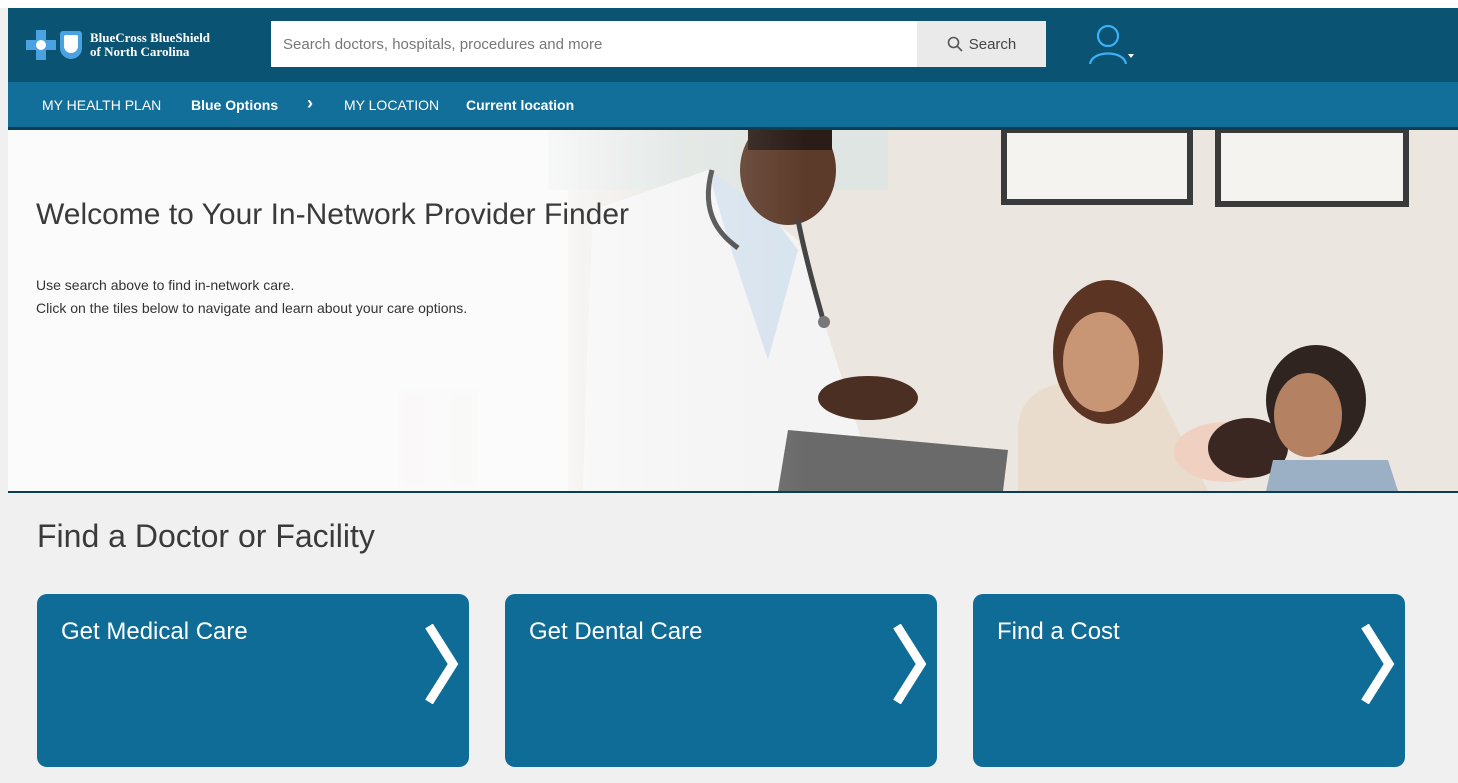  What do you see at coordinates (721, 680) in the screenshot?
I see `tile-get-dental-care: Get Dental Care` at bounding box center [721, 680].